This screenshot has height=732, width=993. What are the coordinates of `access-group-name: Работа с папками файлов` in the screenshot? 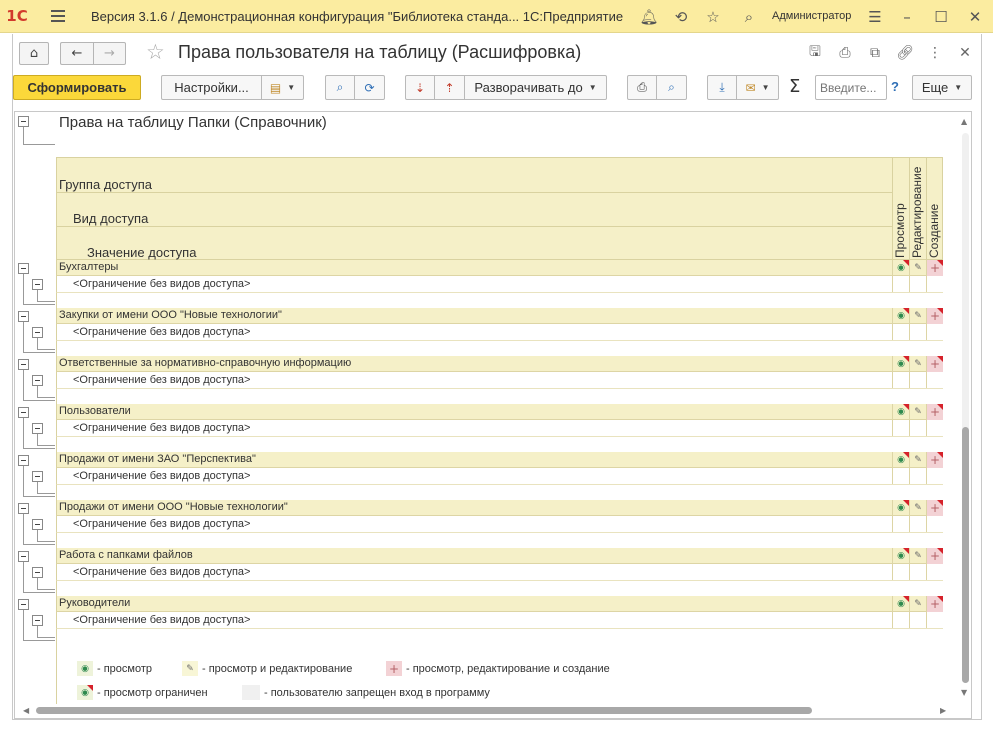 It's located at (126, 555).